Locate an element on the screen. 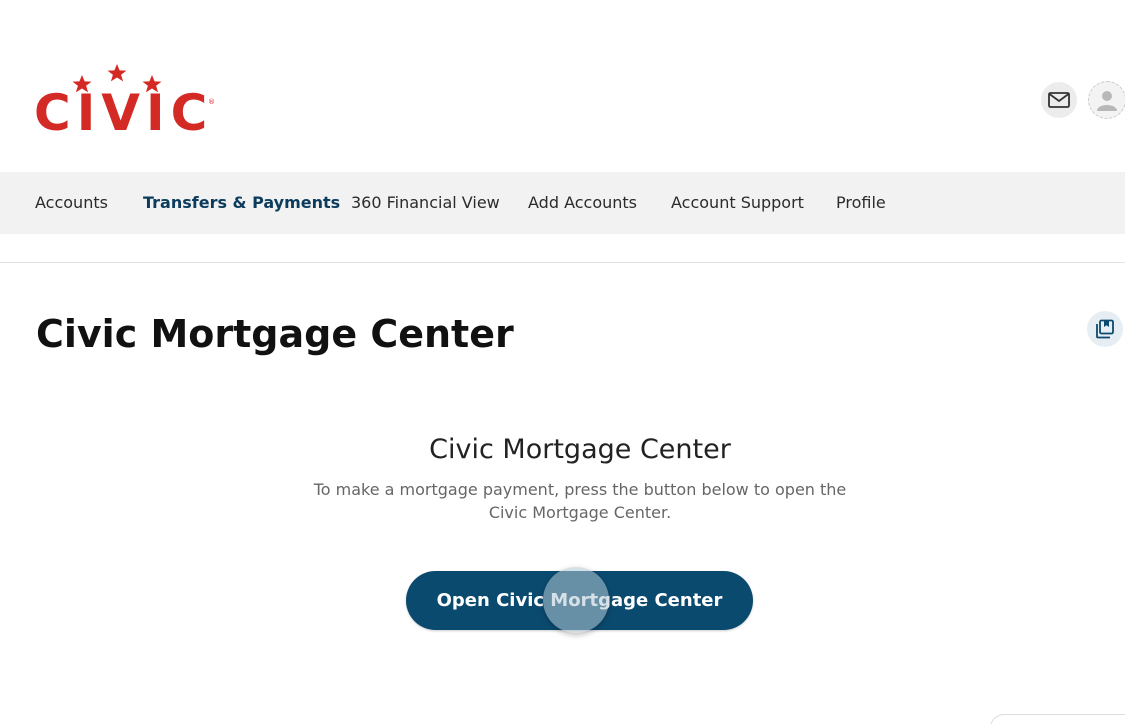  chat-widget-edge is located at coordinates (1057, 719).